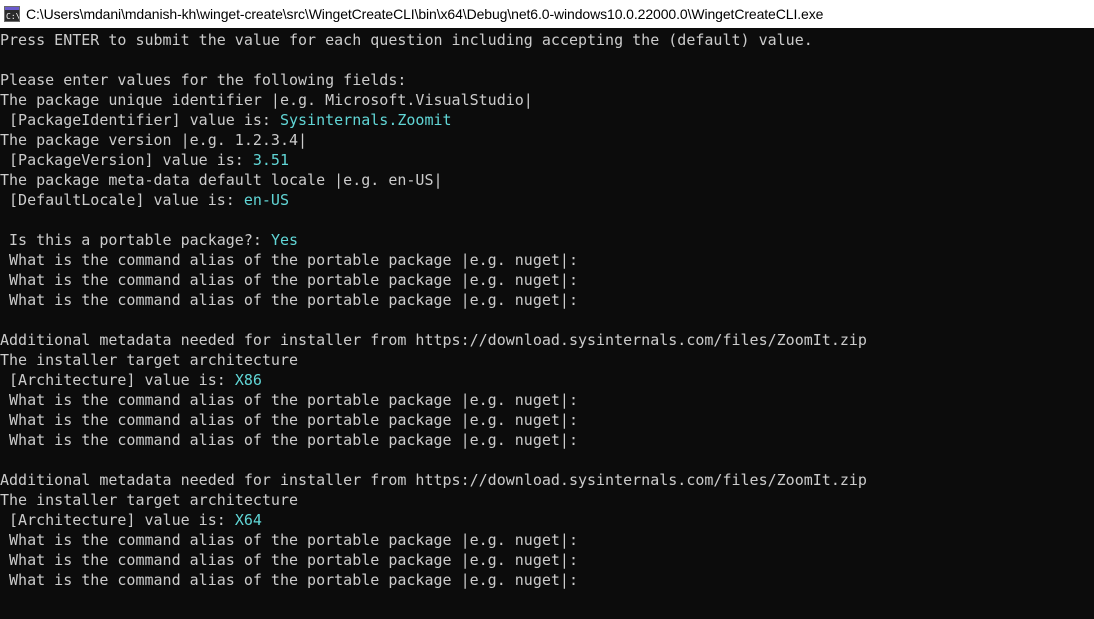  Describe the element at coordinates (248, 520) in the screenshot. I see `architecture-value: X64` at that location.